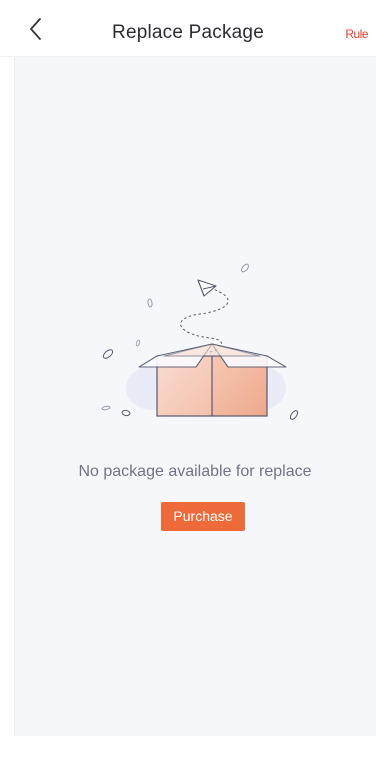 This screenshot has height=765, width=376. Describe the element at coordinates (188, 32) in the screenshot. I see `page-title: Replace Package` at that location.